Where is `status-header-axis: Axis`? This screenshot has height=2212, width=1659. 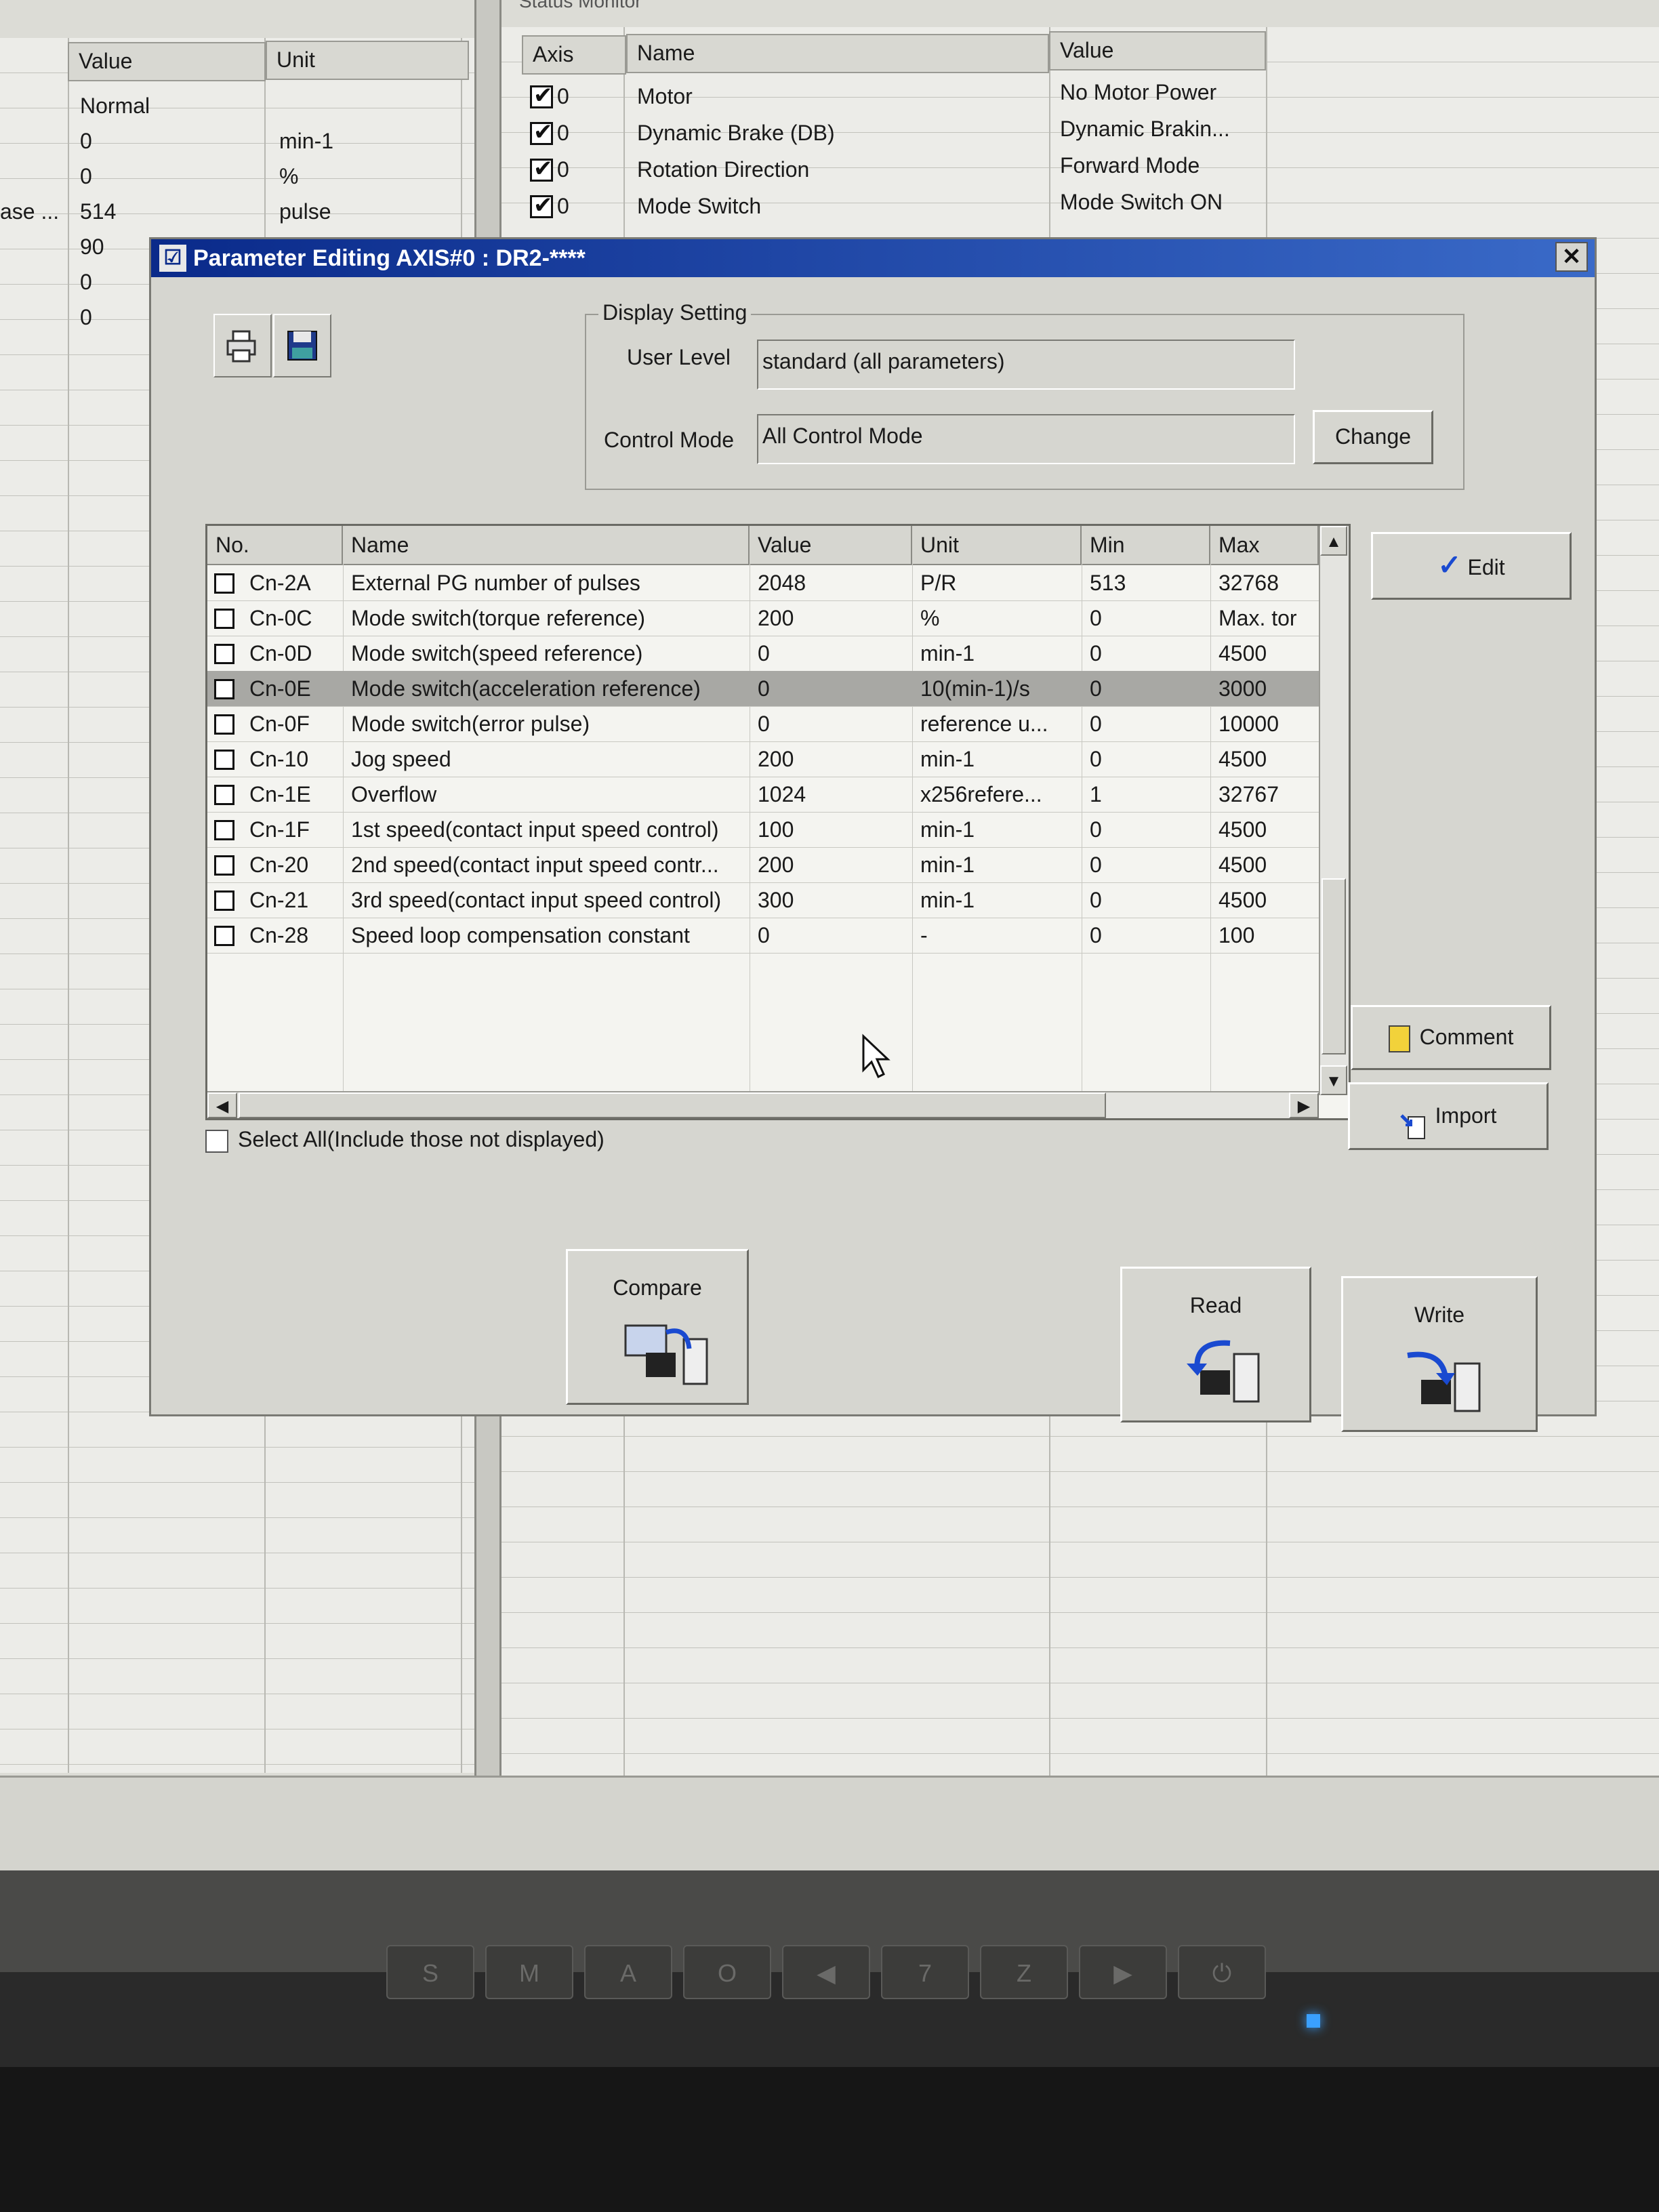
status-header-axis: Axis is located at coordinates (574, 55).